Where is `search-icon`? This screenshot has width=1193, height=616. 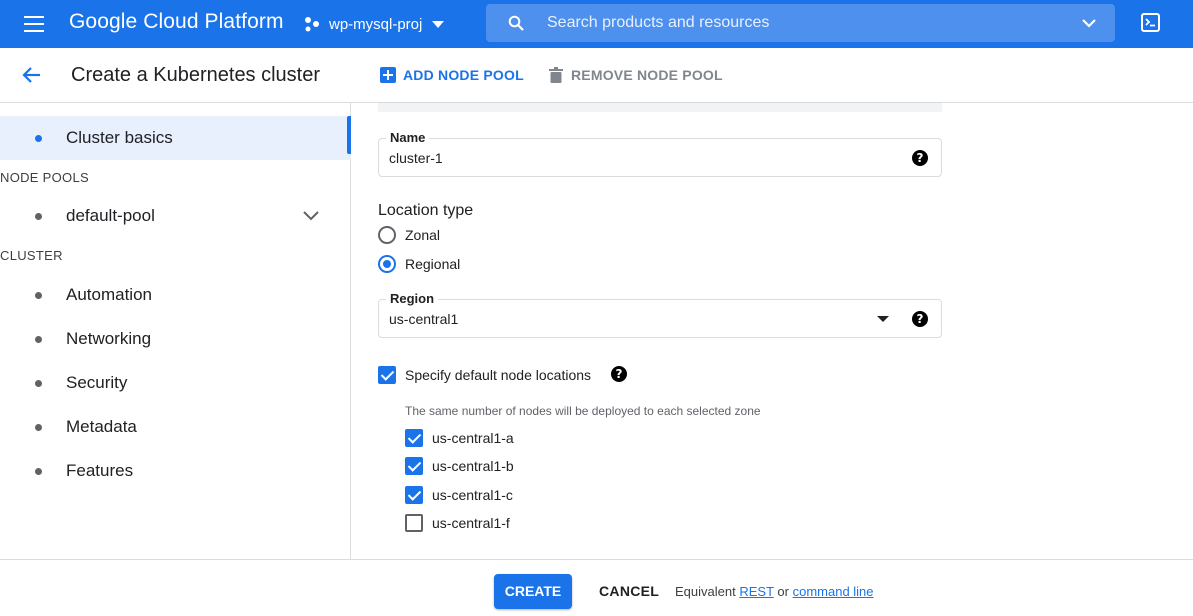 search-icon is located at coordinates (516, 23).